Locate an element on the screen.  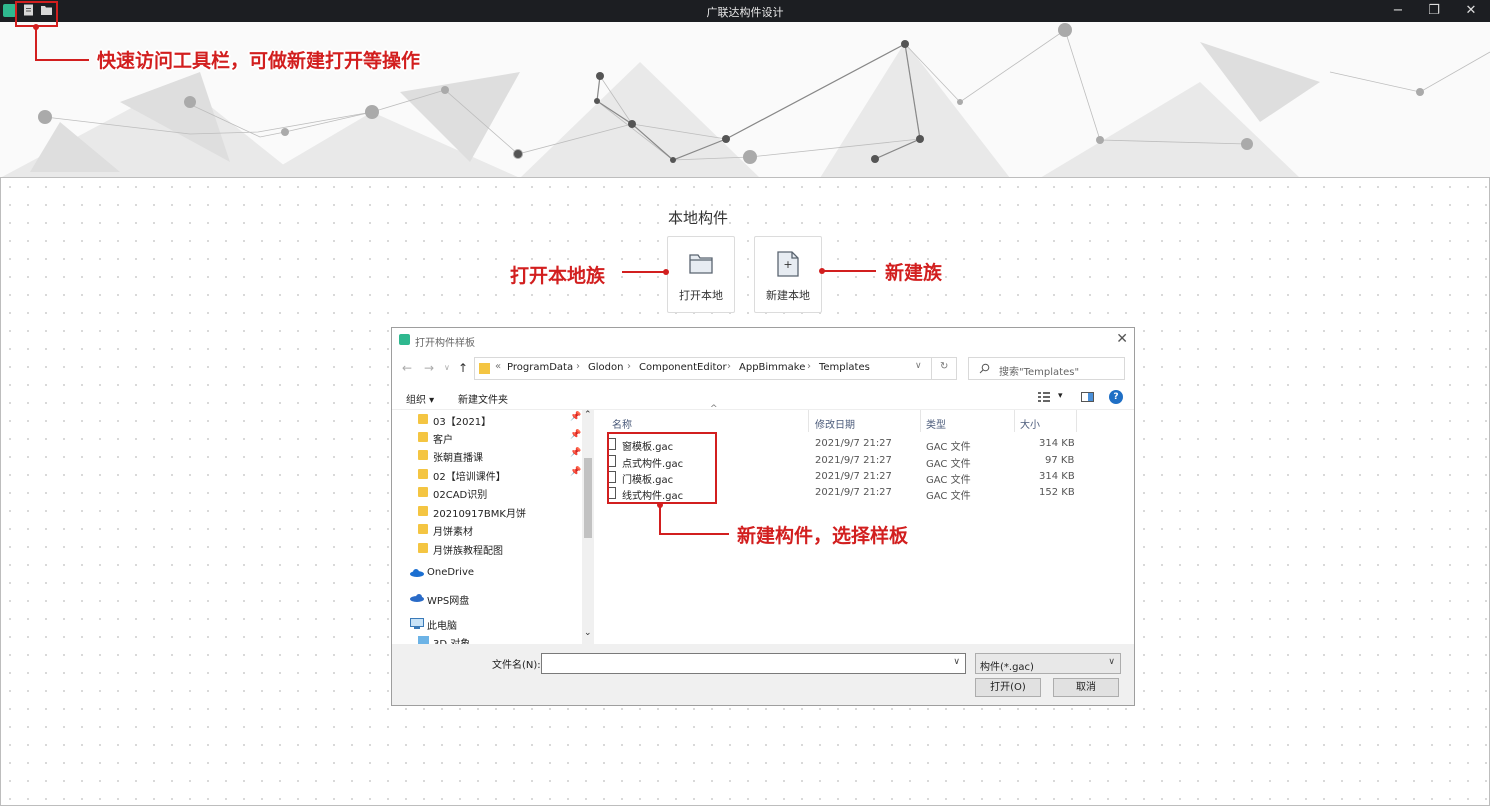
up-button: ↑ is located at coordinates (463, 368).